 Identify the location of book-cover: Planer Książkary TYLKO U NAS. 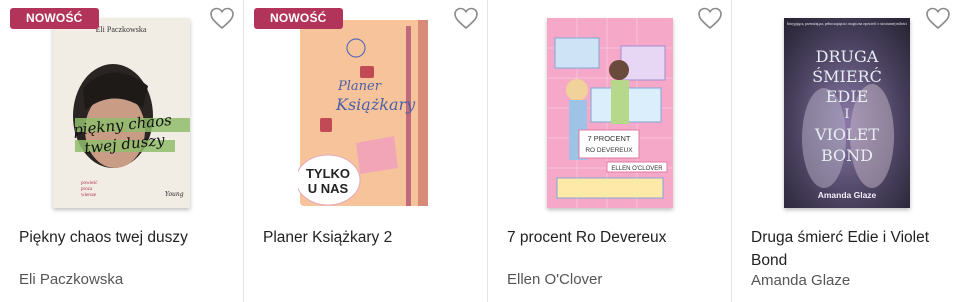
(365, 113).